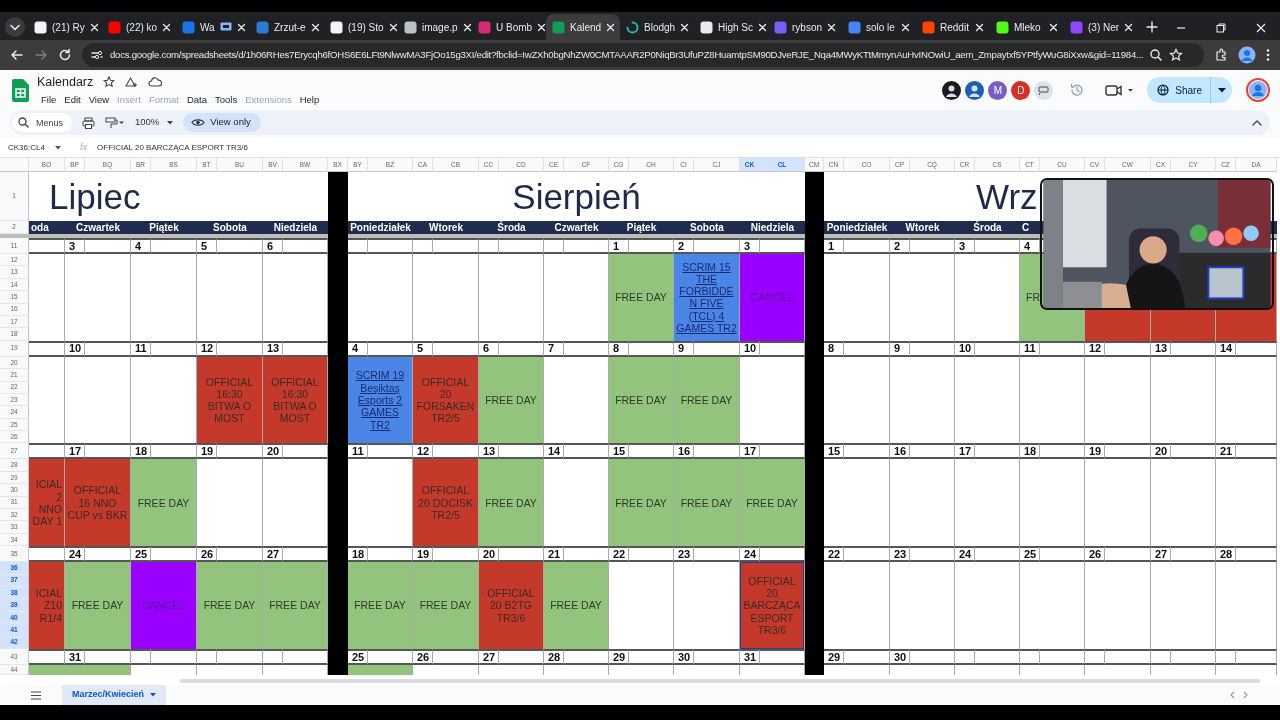  Describe the element at coordinates (207, 451) in the screenshot. I see `date-cell: 19` at that location.